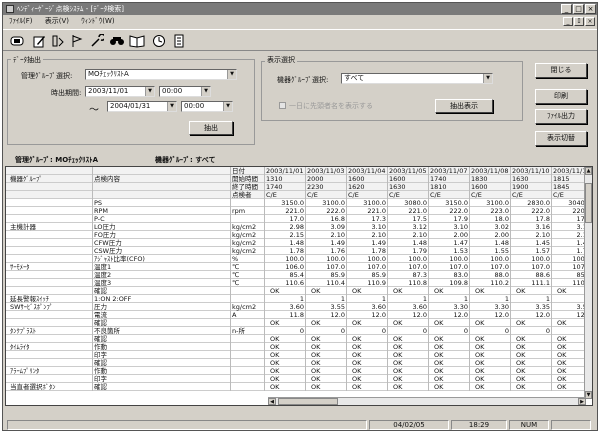 This screenshot has height=433, width=600. I want to click on table-cell: 2.15, so click(296, 235).